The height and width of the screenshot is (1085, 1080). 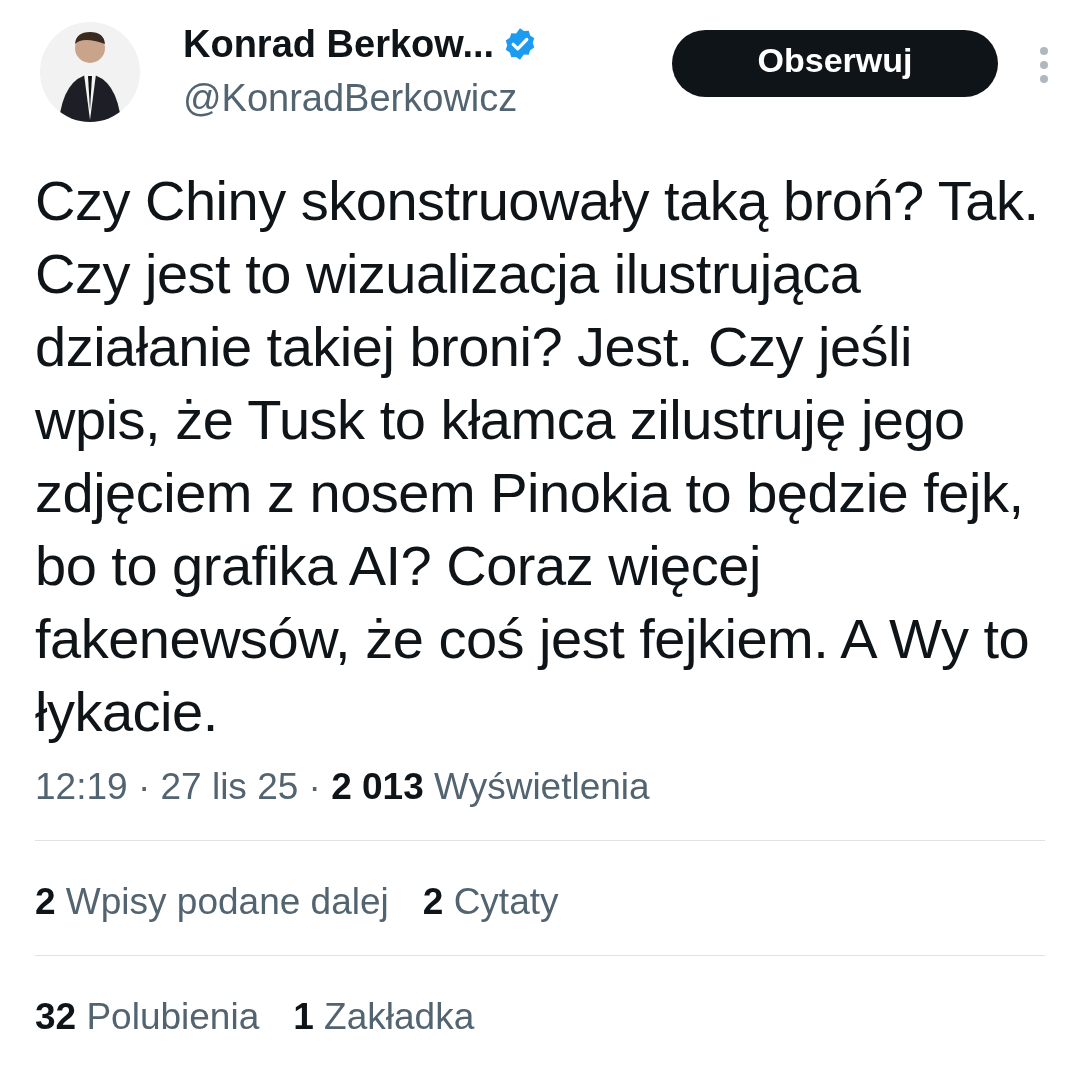 What do you see at coordinates (361, 98) in the screenshot?
I see `author-handle: @KonradBerkowicz` at bounding box center [361, 98].